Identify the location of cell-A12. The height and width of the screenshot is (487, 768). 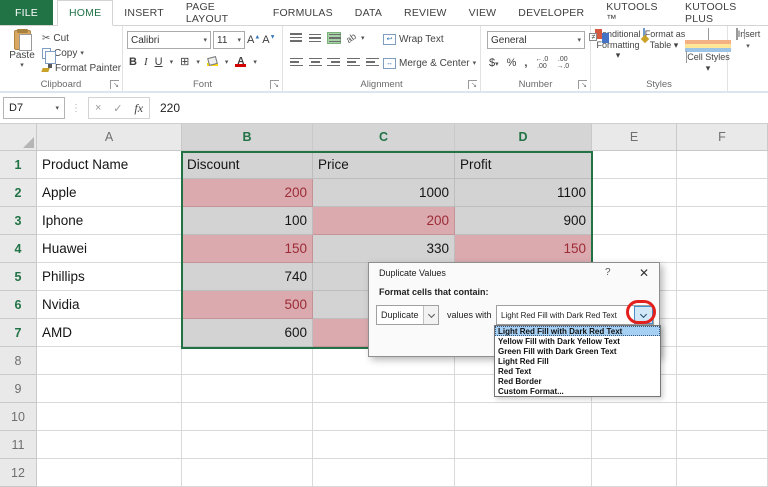
(109, 473).